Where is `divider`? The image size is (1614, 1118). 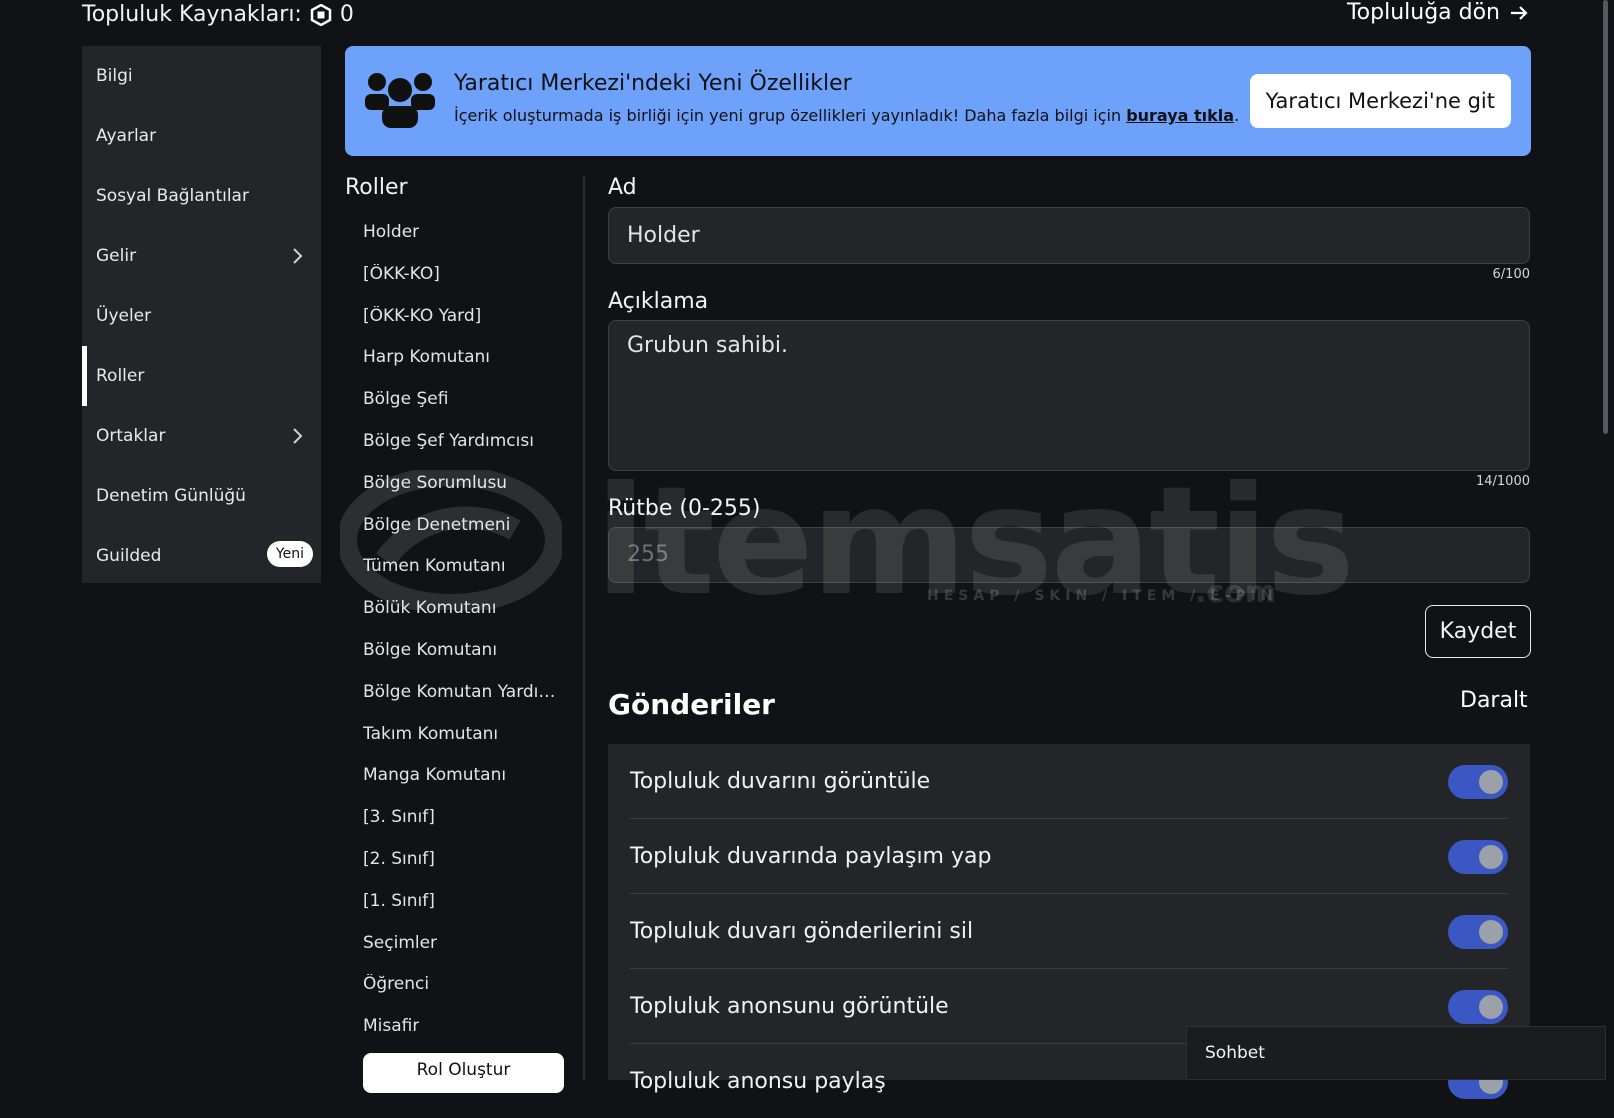
divider is located at coordinates (584, 627).